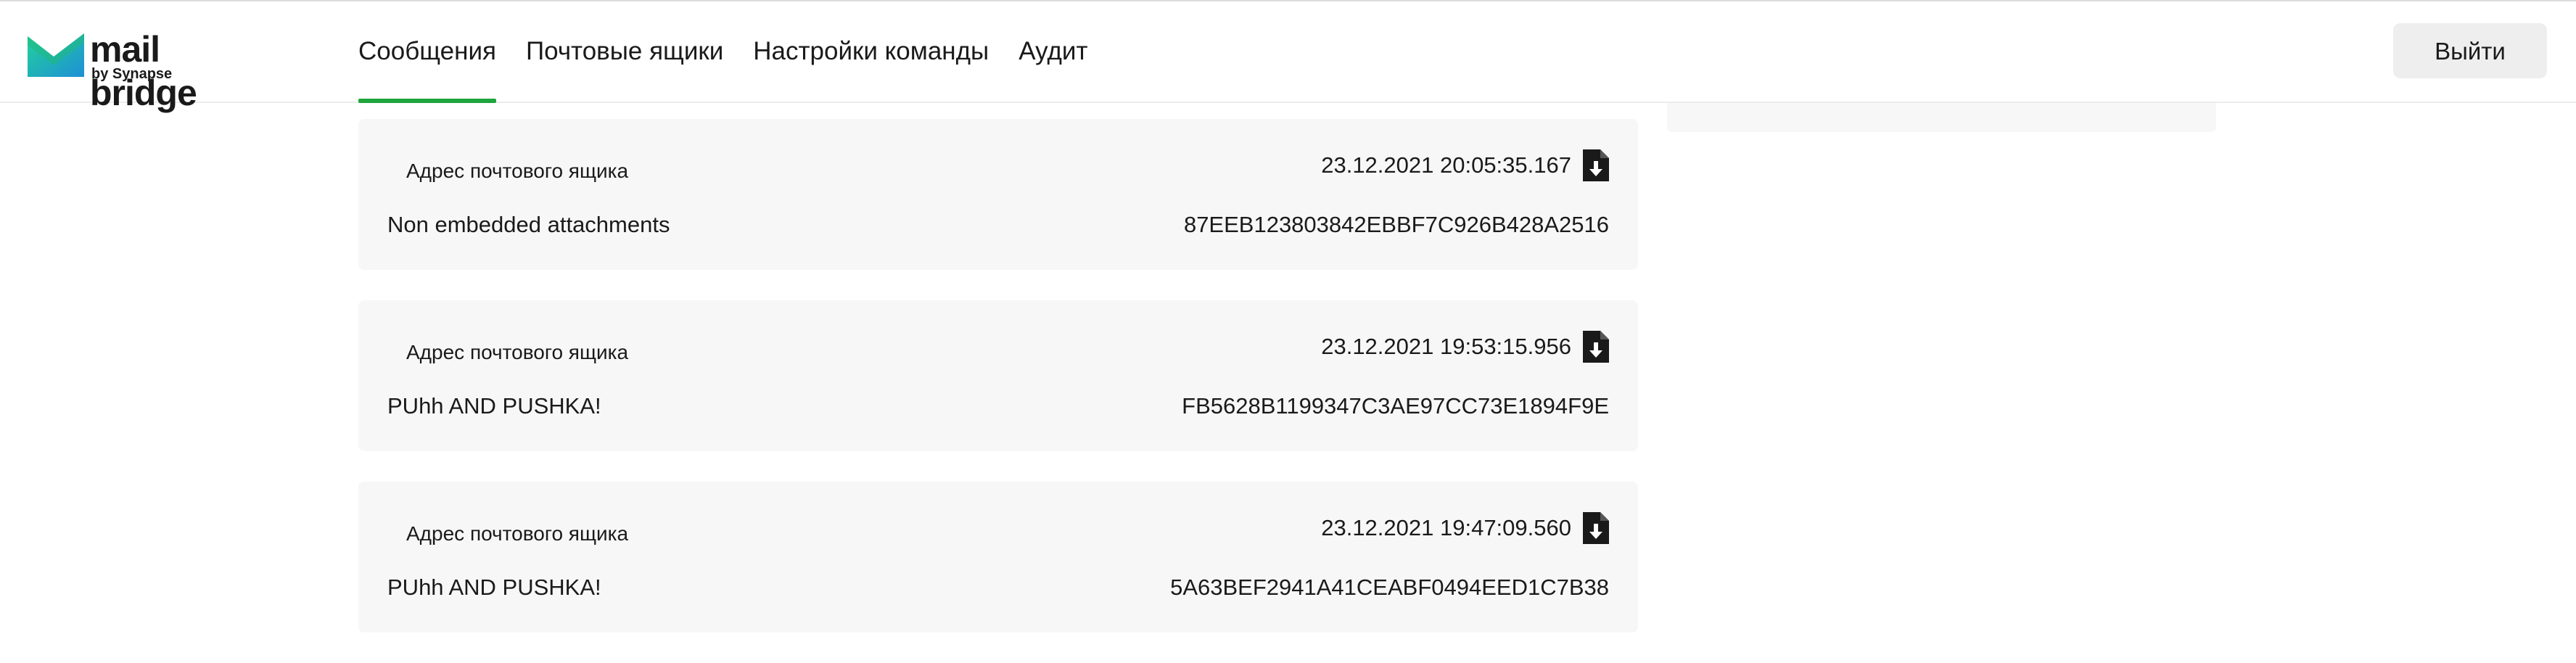  I want to click on tab-mailboxes: Почтовые ящики, so click(624, 51).